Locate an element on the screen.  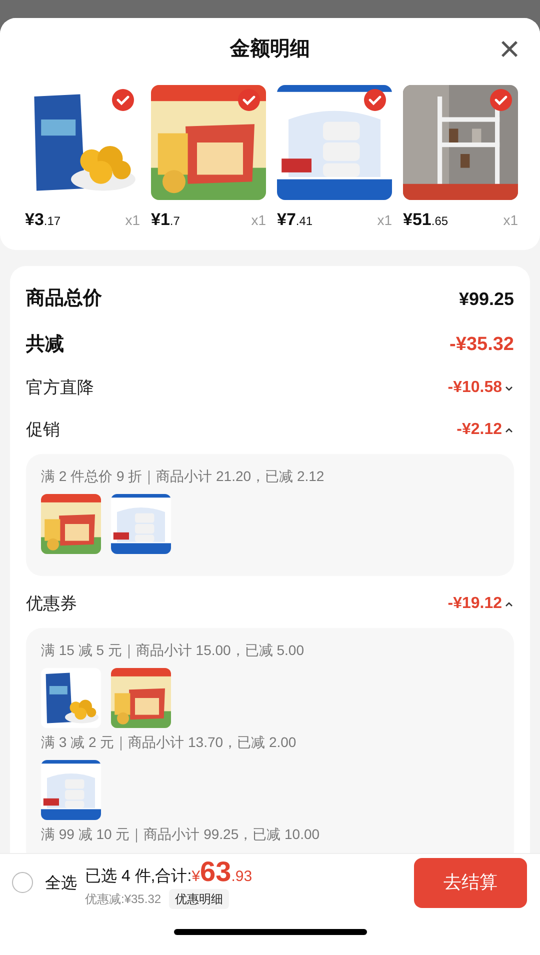
expand-toggle: -¥10.58 is located at coordinates (481, 388).